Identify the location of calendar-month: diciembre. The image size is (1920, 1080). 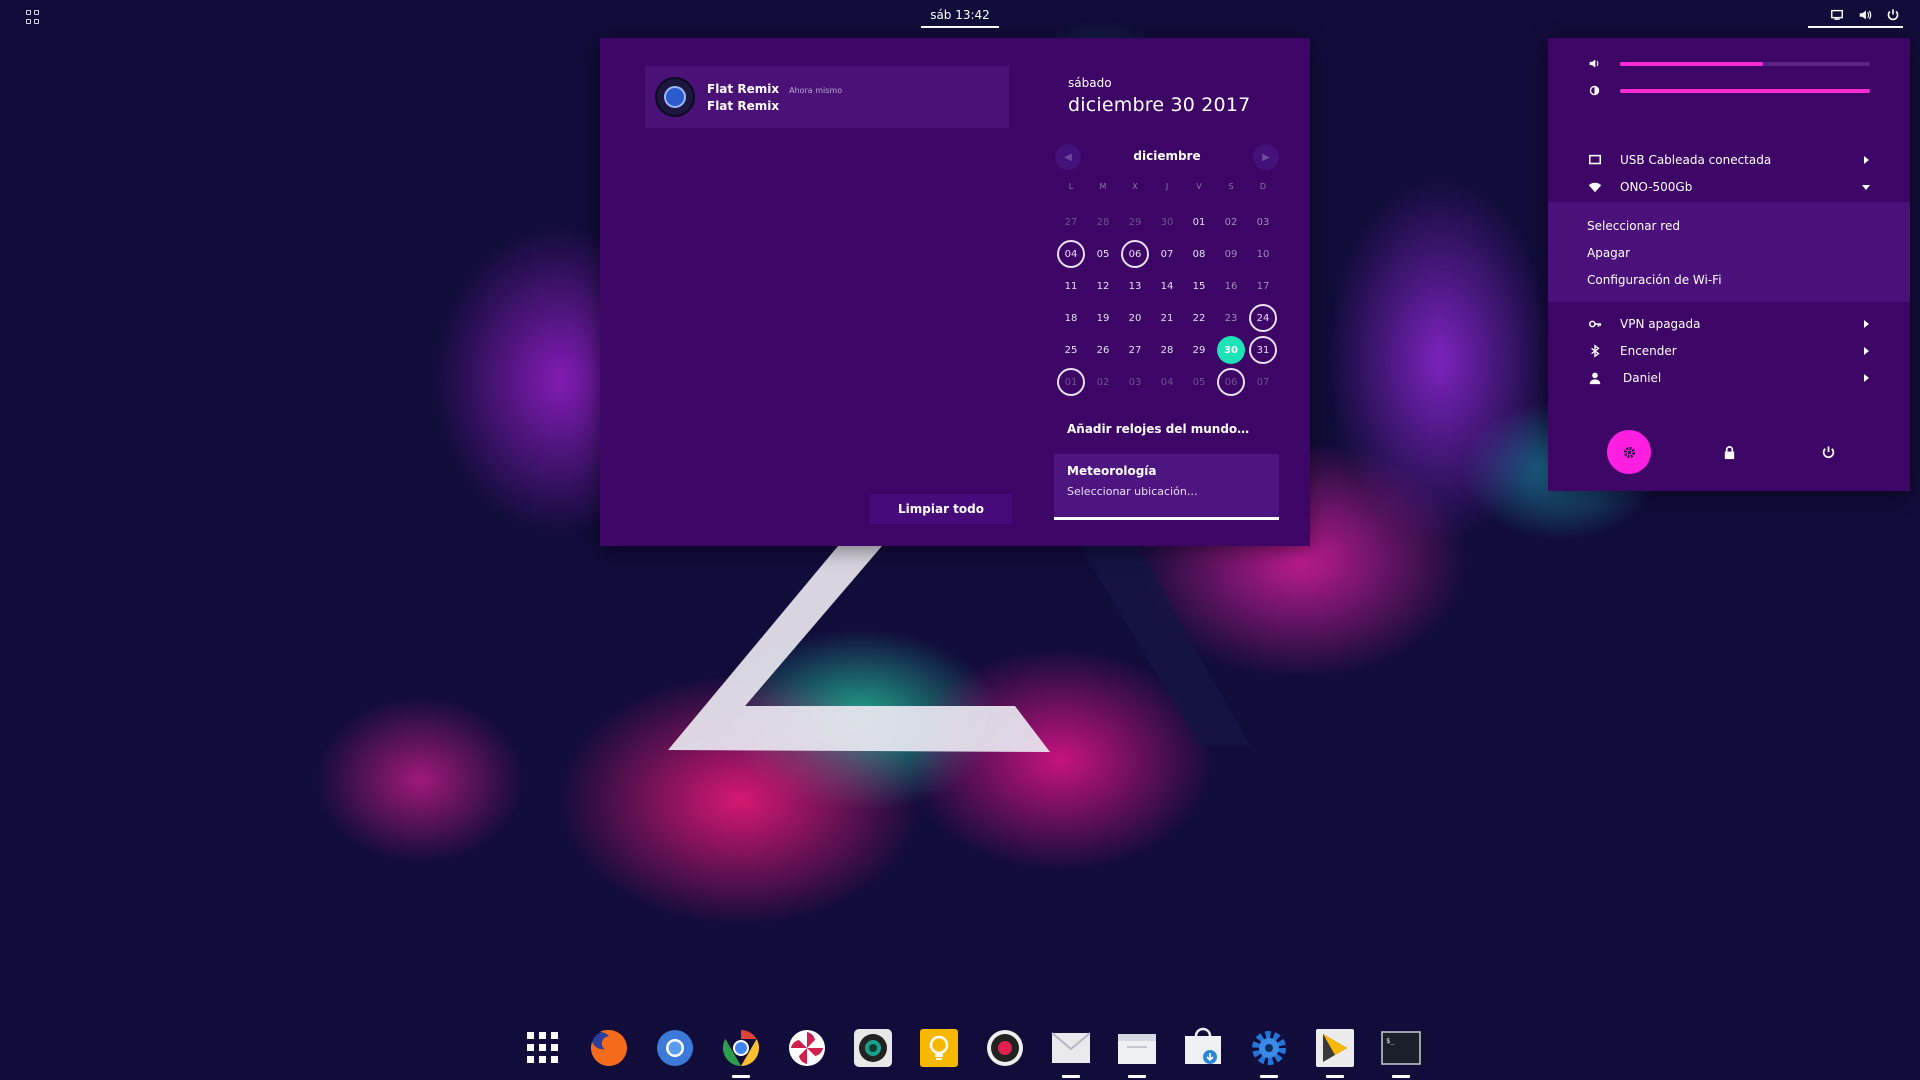
(1167, 156).